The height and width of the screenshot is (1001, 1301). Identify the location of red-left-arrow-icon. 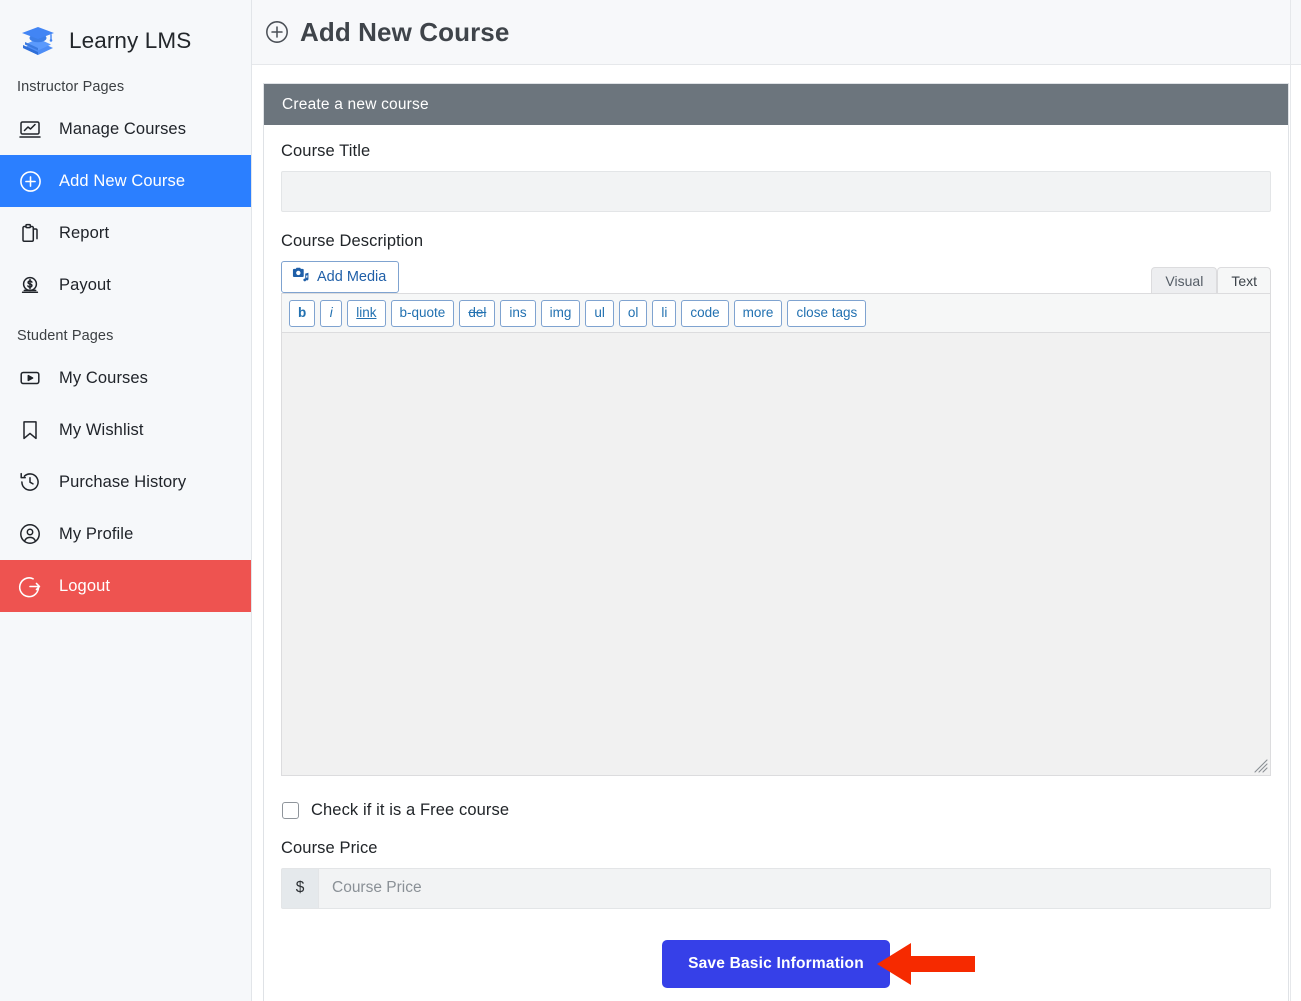
(927, 964).